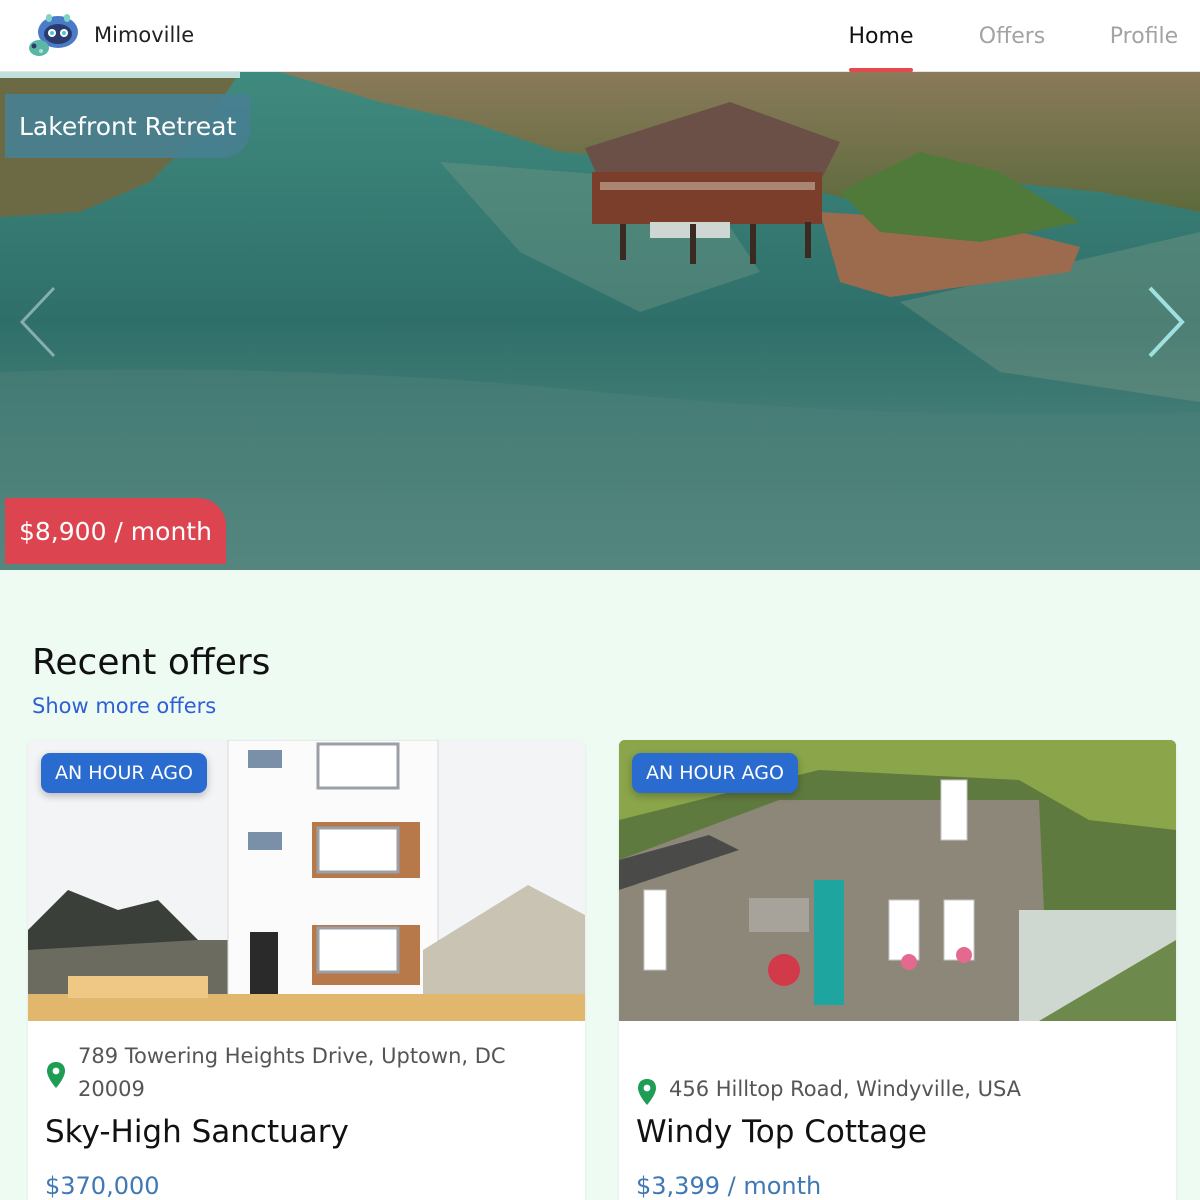 This screenshot has width=1200, height=1200. I want to click on show-more-offers-link: Show more offers, so click(124, 706).